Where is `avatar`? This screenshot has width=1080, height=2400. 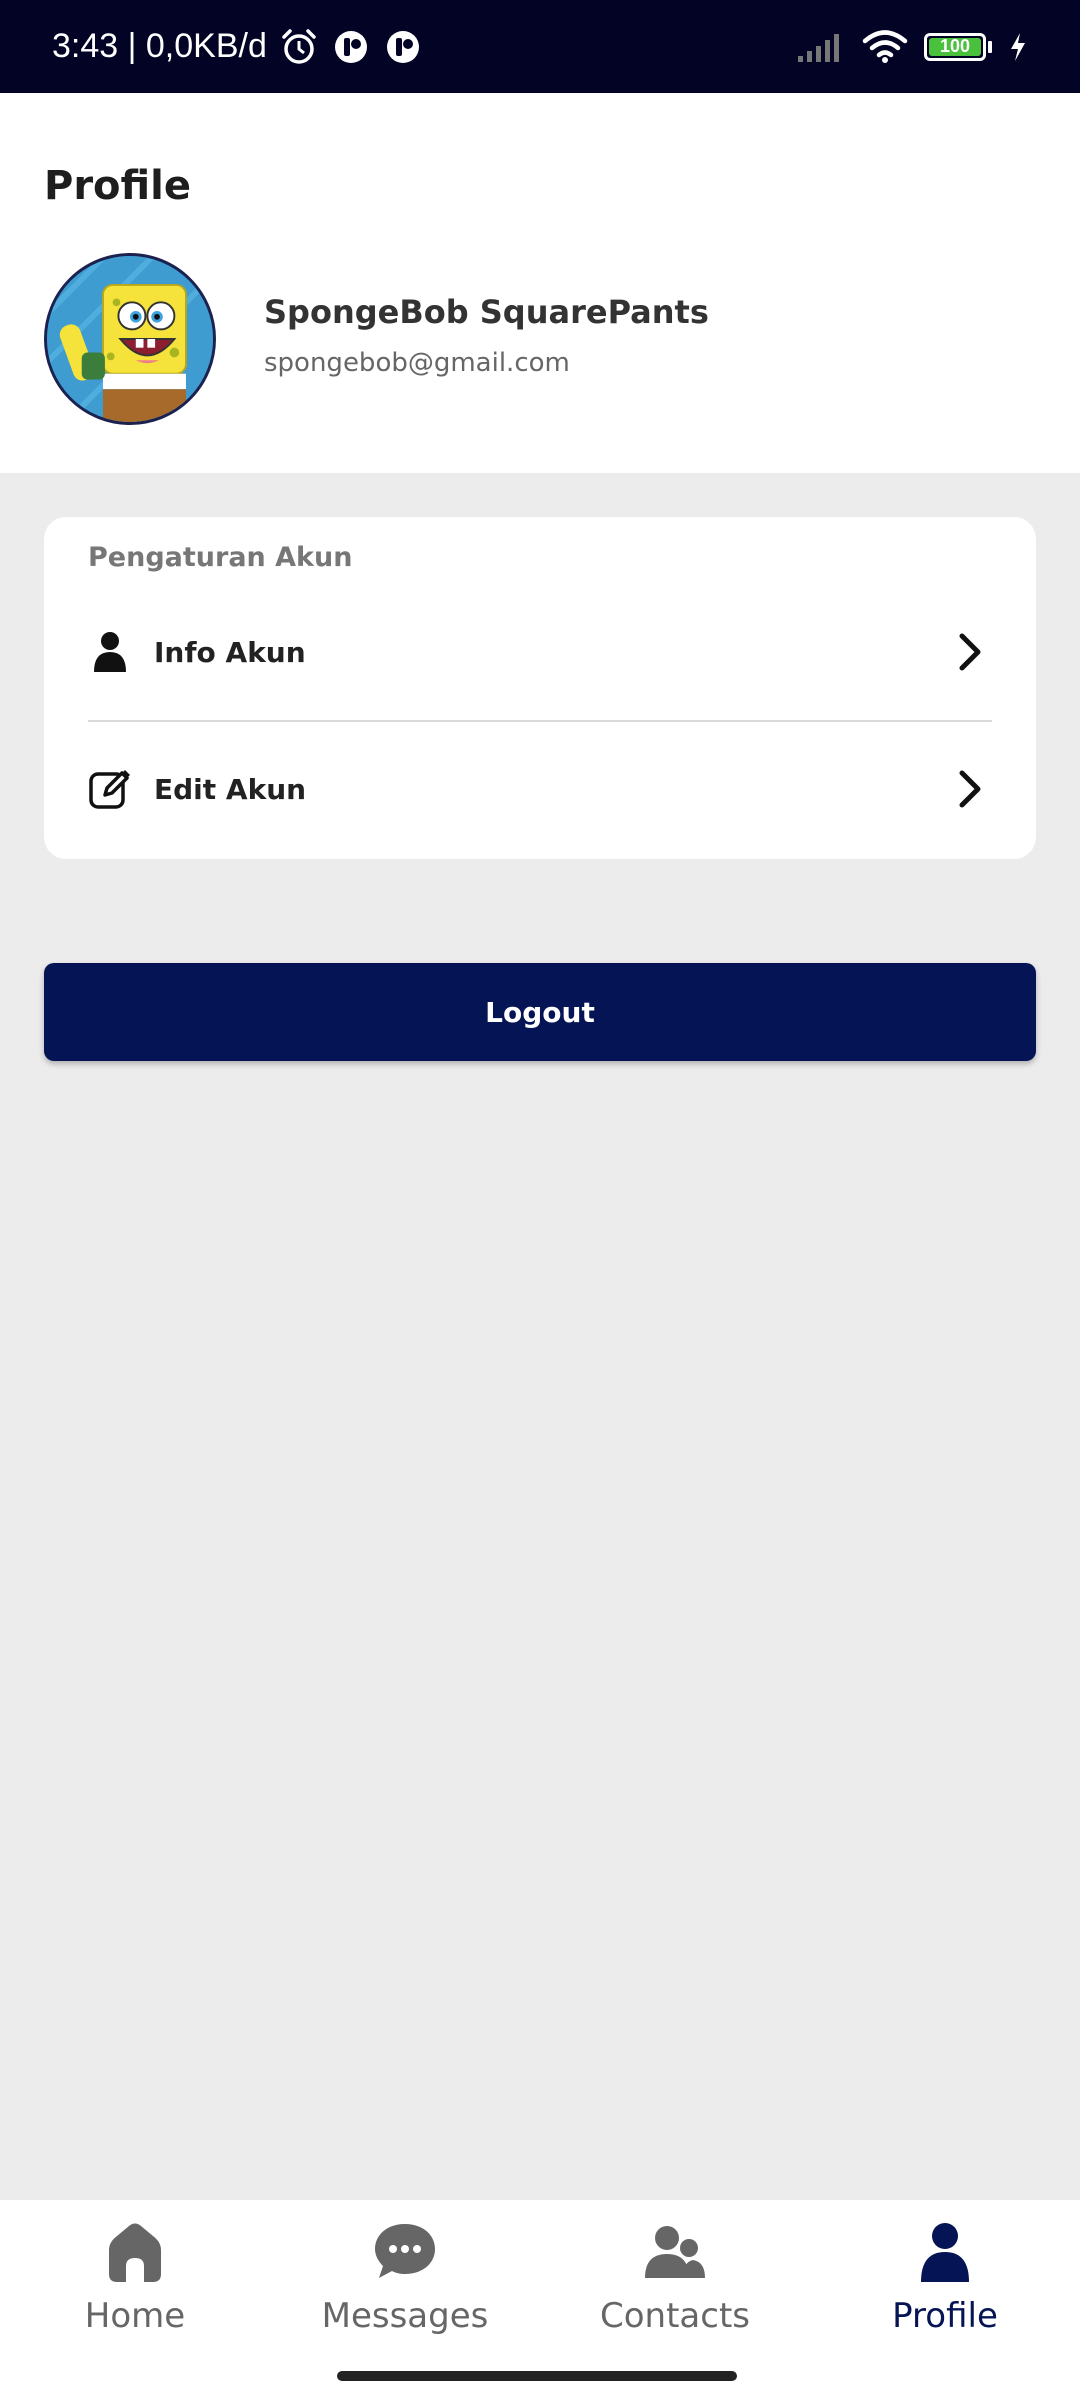 avatar is located at coordinates (130, 339).